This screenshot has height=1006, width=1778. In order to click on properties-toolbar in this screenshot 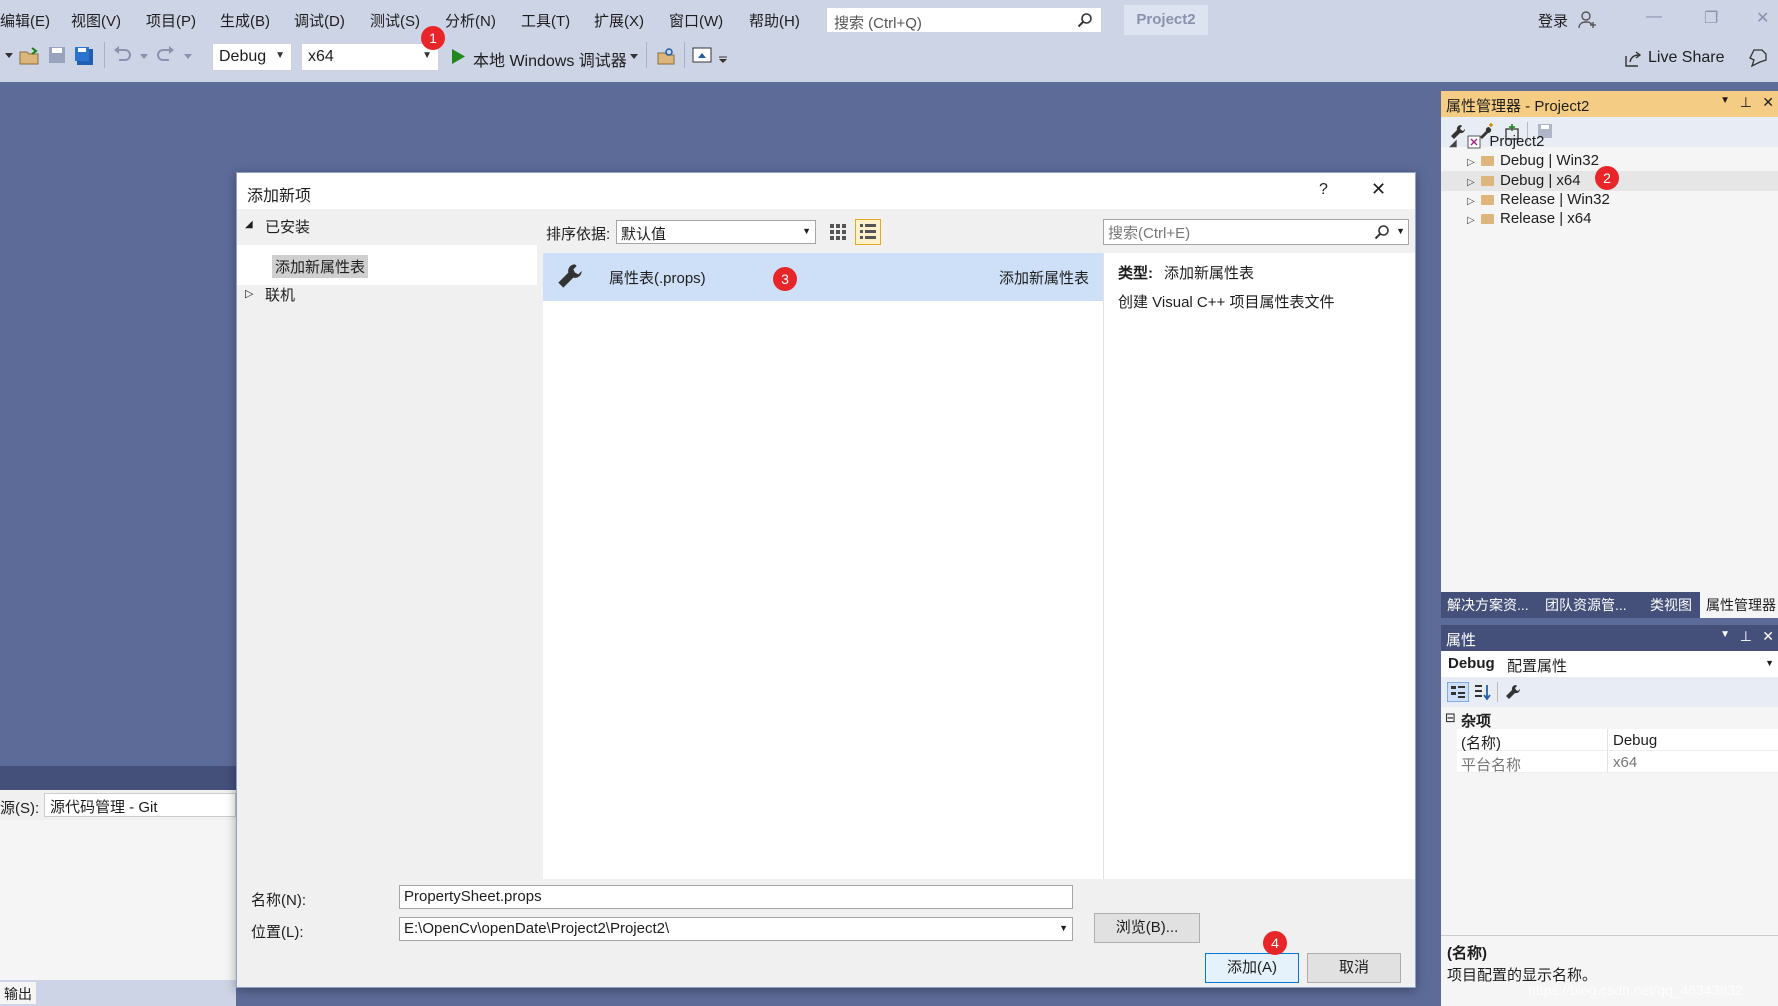, I will do `click(1609, 692)`.